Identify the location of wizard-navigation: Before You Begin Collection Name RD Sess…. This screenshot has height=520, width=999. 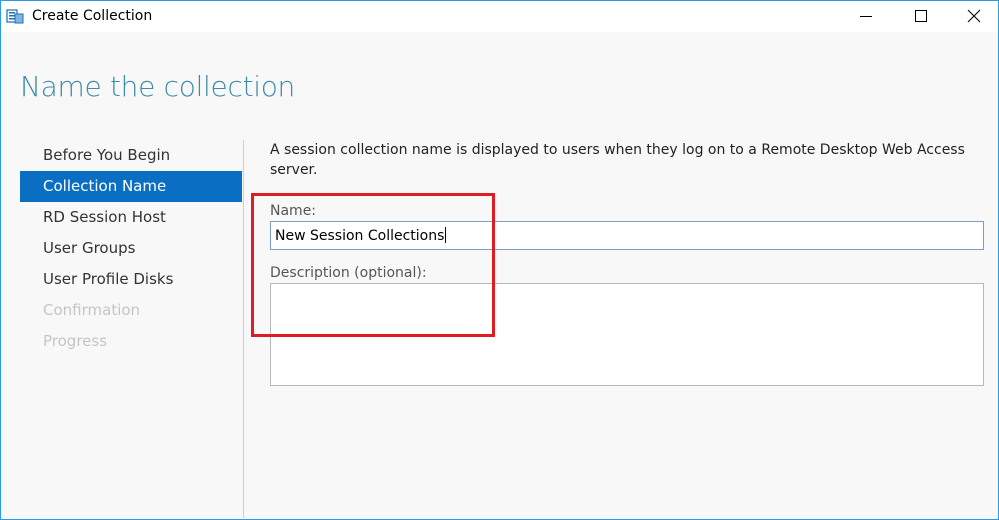
(131, 248).